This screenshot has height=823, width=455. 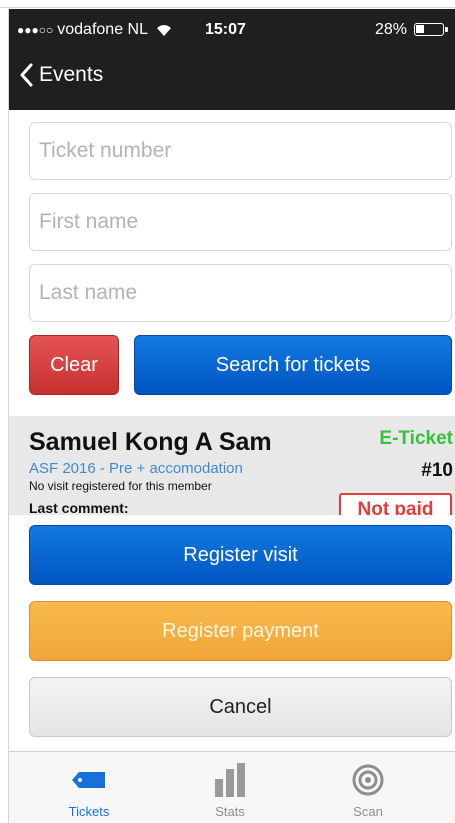 I want to click on ticket-number: #10, so click(x=437, y=470).